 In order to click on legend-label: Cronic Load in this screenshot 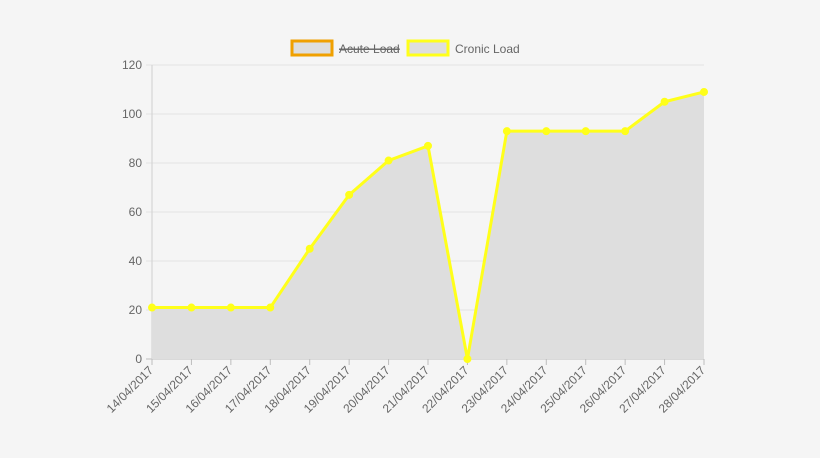, I will do `click(487, 49)`.